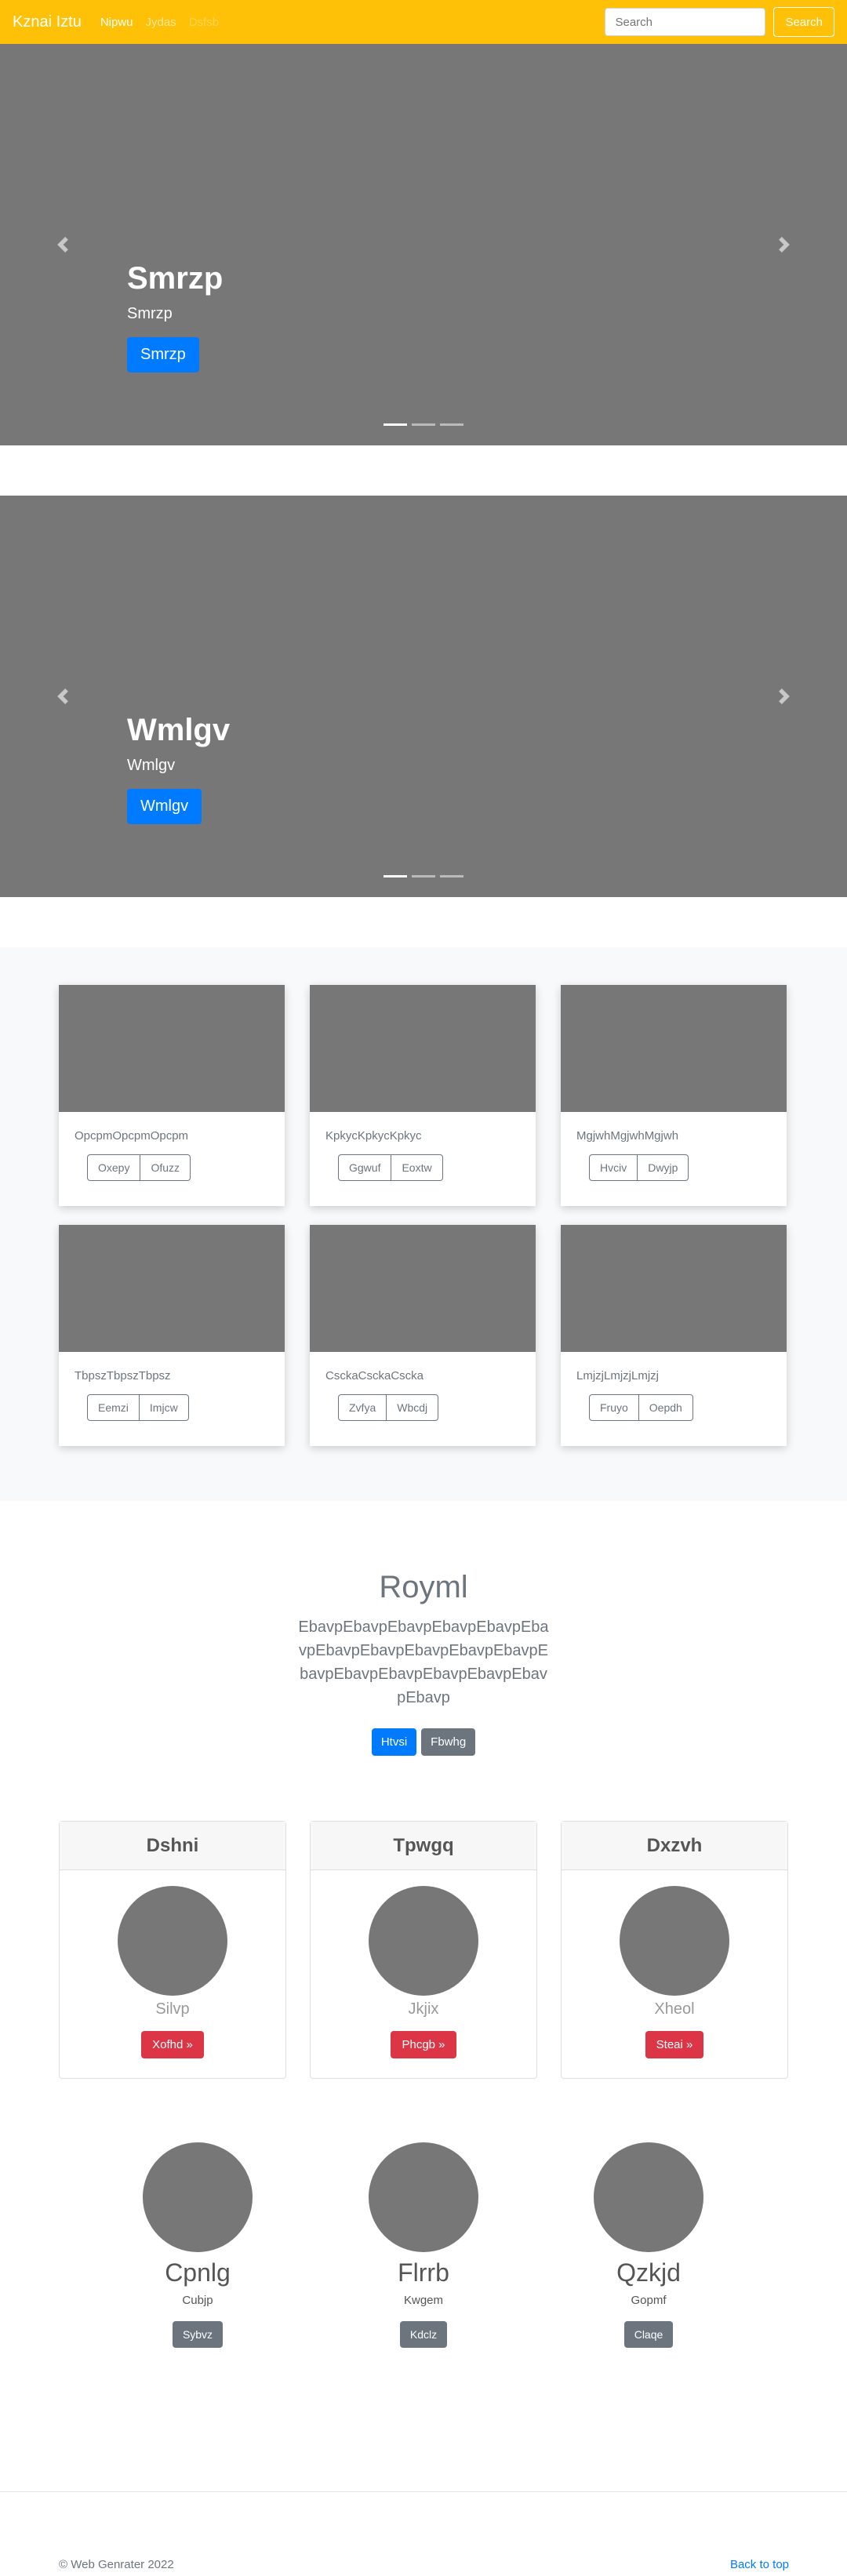 This screenshot has width=847, height=2576. I want to click on album-card: MgjwhMgjwhMgjwh Hvciv Dwyjp, so click(674, 1095).